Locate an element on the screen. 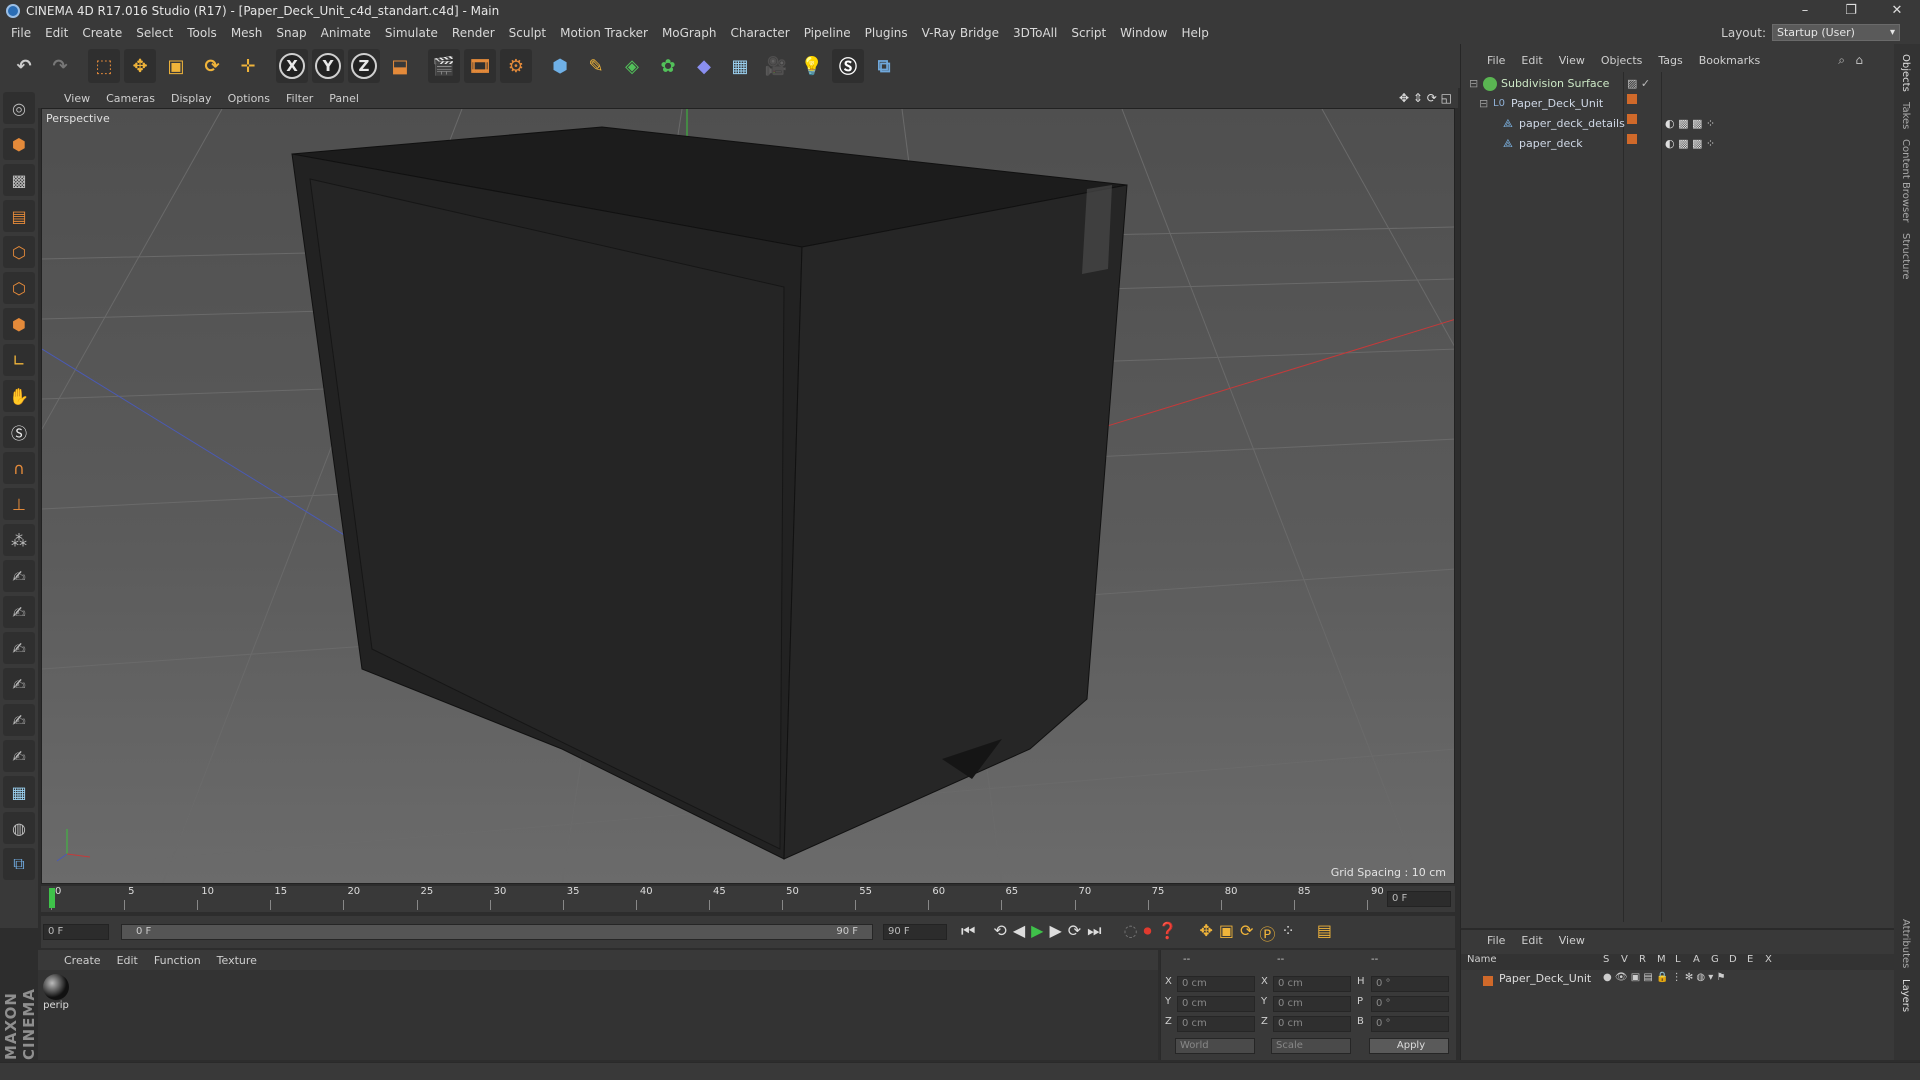  end-frame-field: 90 F is located at coordinates (915, 932).